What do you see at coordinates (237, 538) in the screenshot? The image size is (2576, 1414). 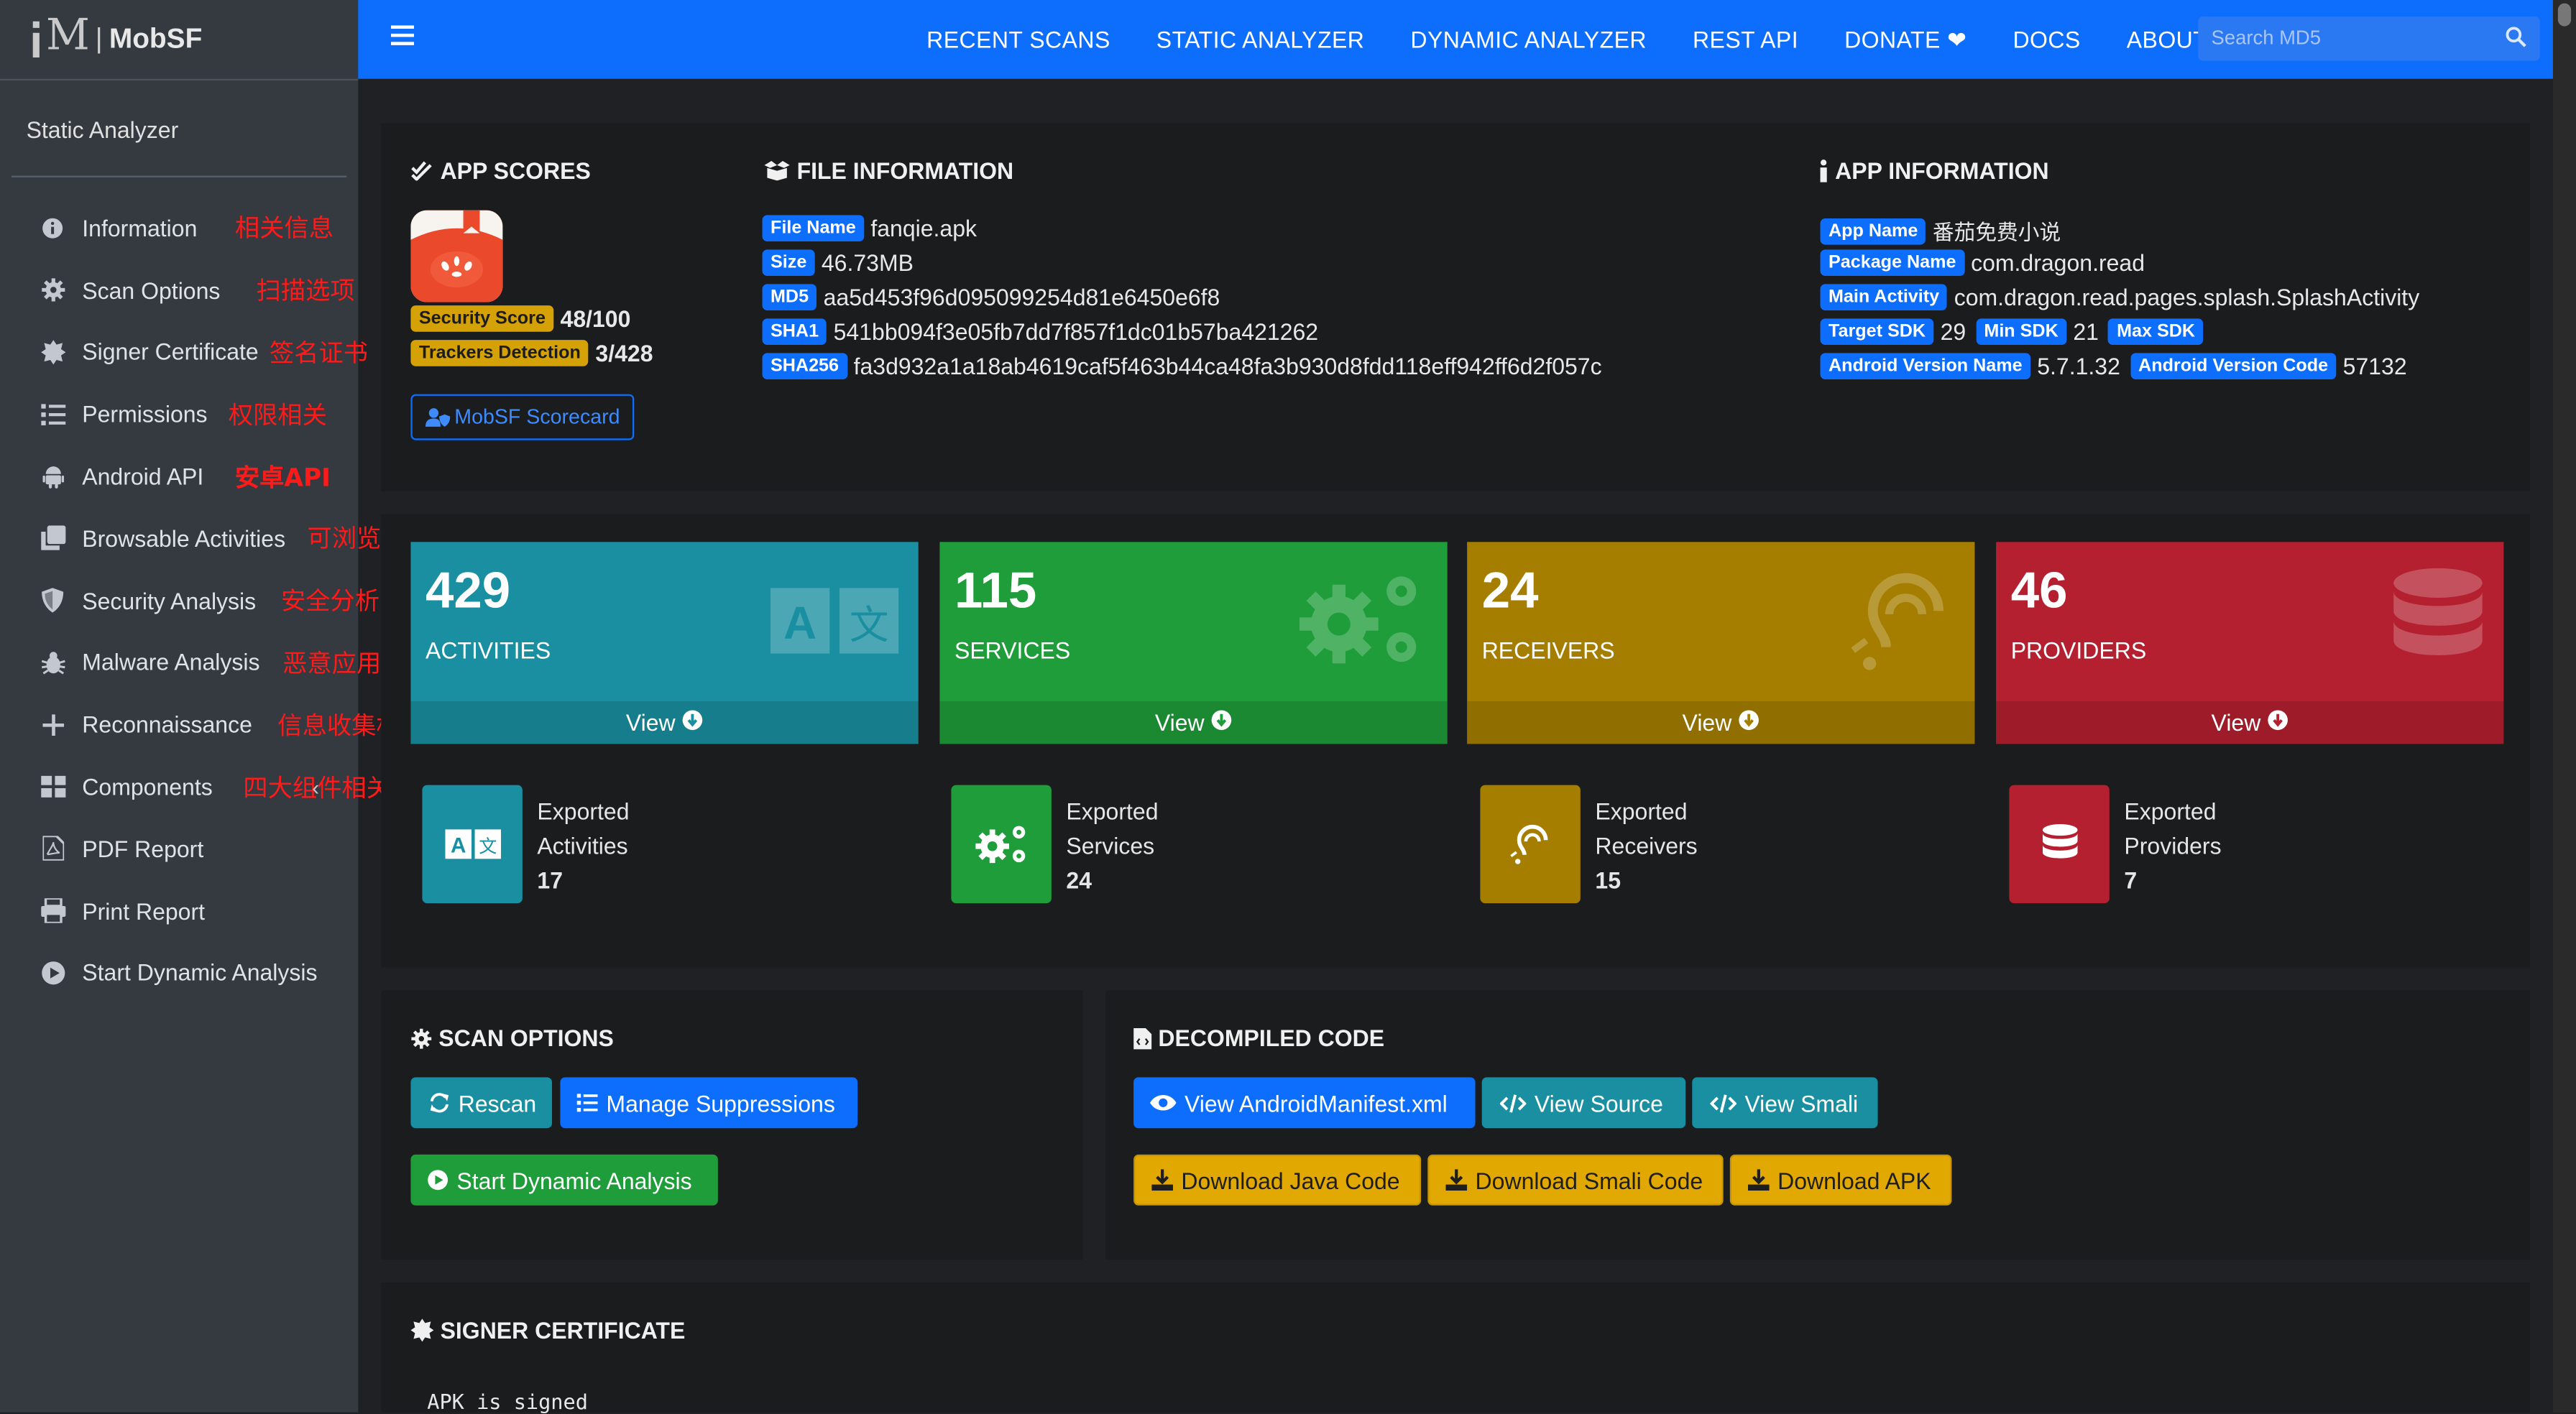 I see `sidebar-item-browsable-activities: Browsable Activities 可浏览Activity` at bounding box center [237, 538].